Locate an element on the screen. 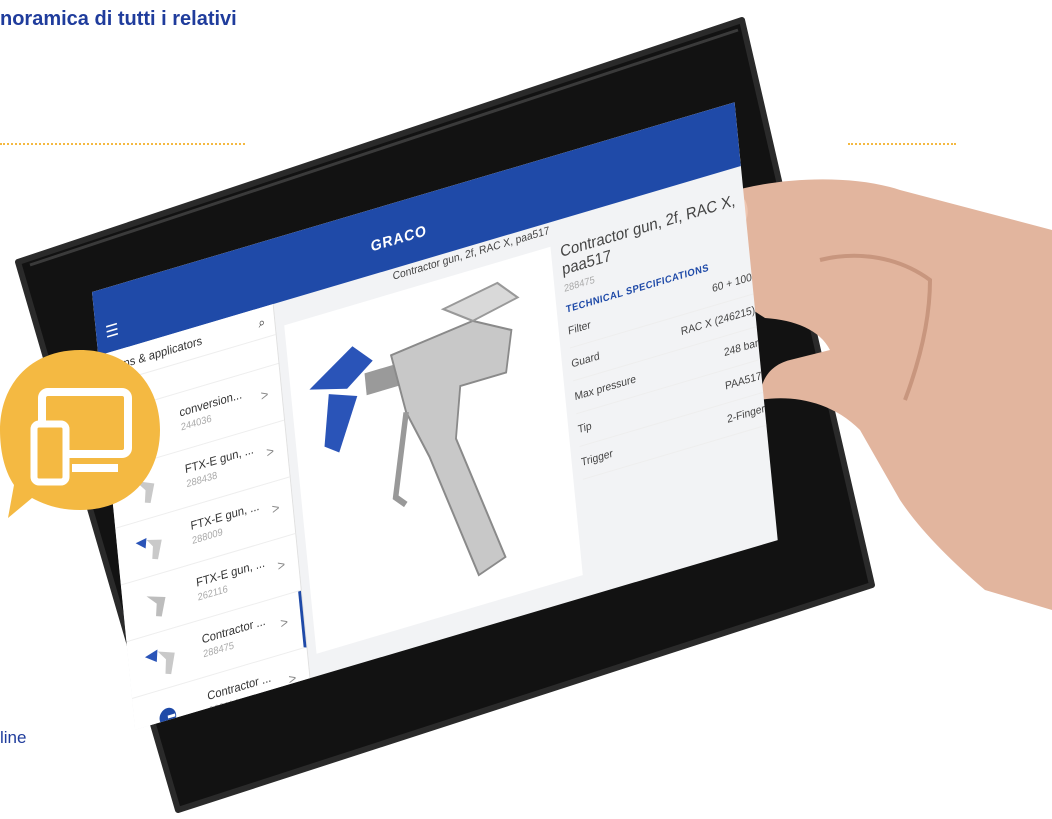 Image resolution: width=1052 pixels, height=819 pixels. search-icon: ⌕ is located at coordinates (262, 323).